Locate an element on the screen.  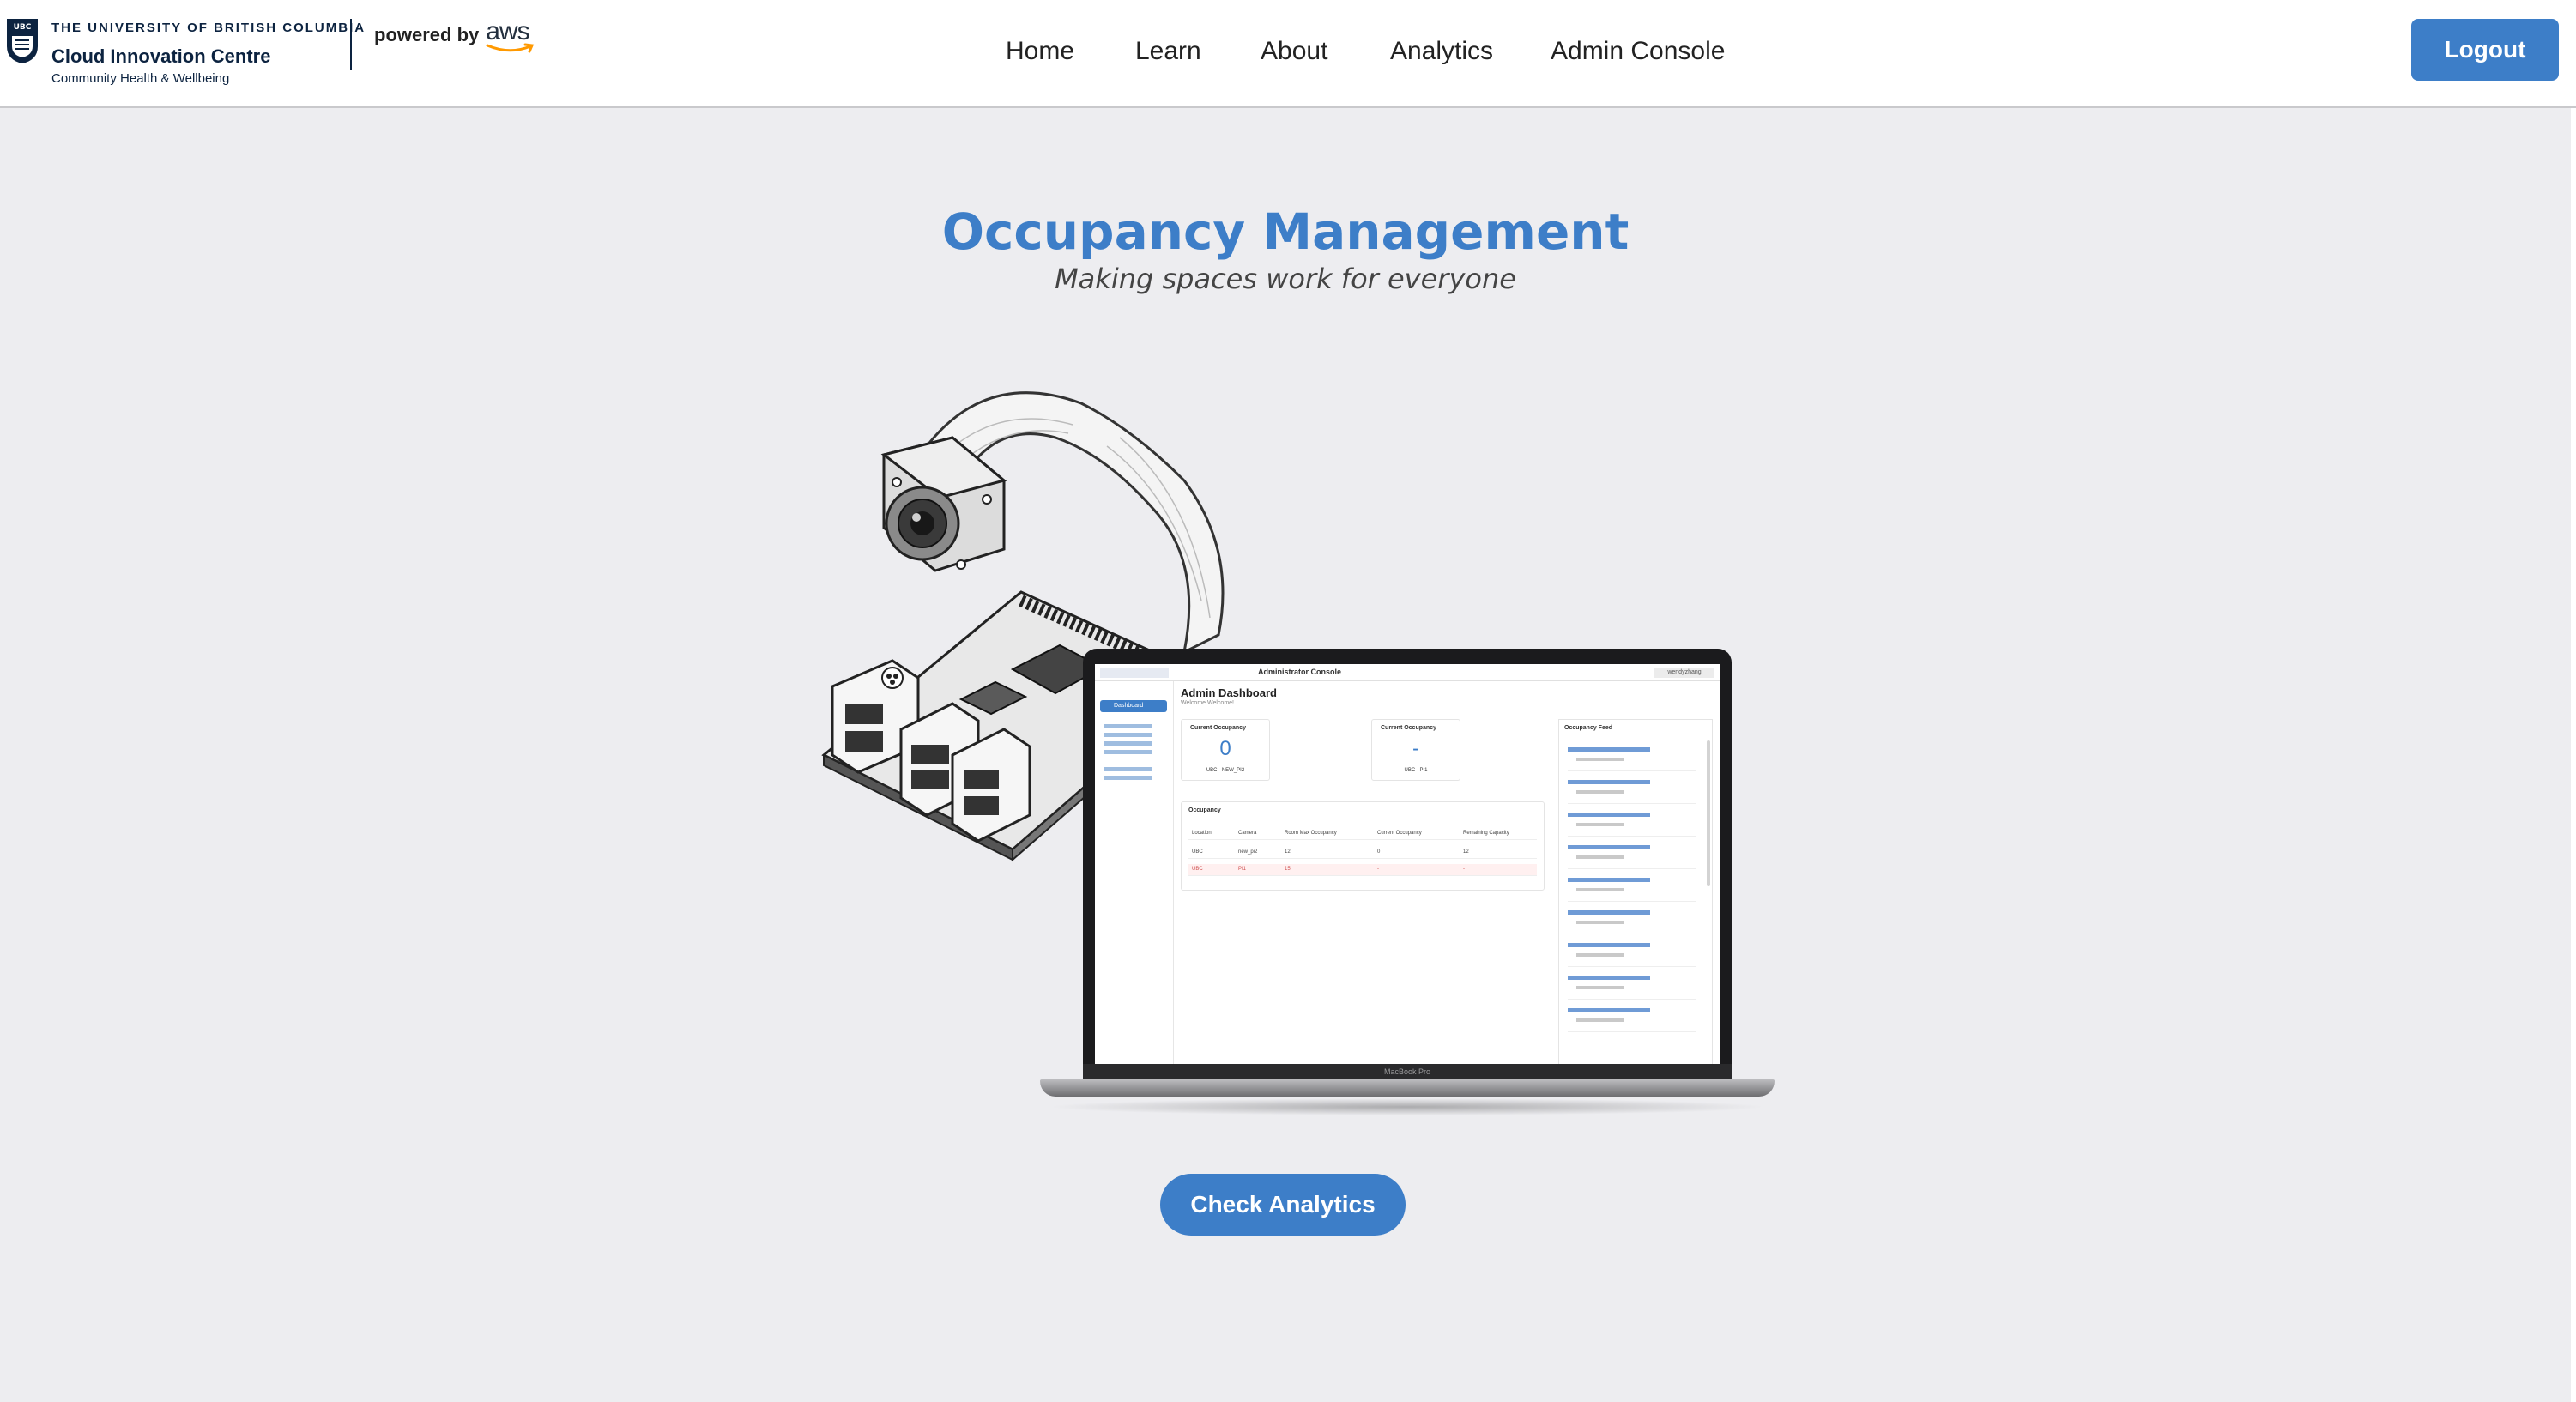
nav-learn: Learn is located at coordinates (1168, 51).